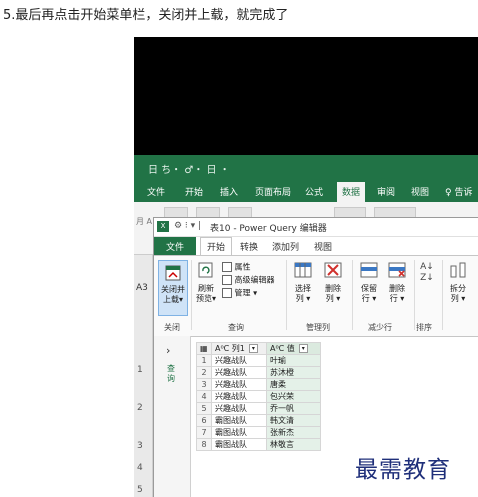 The width and height of the screenshot is (478, 497). What do you see at coordinates (172, 327) in the screenshot?
I see `group-label-close: 关闭` at bounding box center [172, 327].